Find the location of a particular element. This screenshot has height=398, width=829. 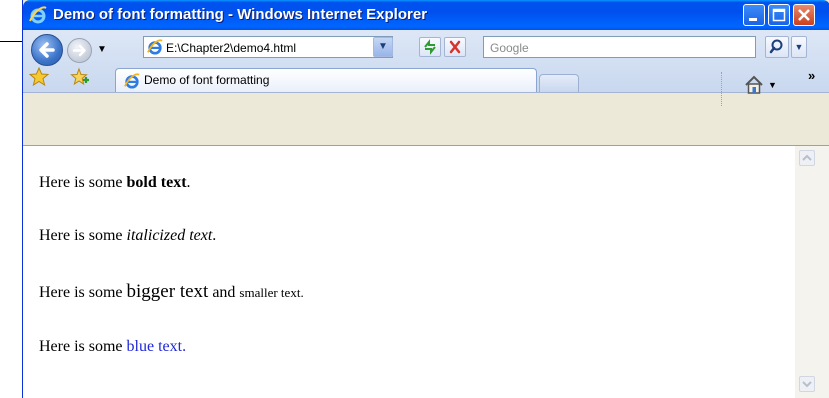

paragraph-blue: Here is some blue text. is located at coordinates (112, 347).